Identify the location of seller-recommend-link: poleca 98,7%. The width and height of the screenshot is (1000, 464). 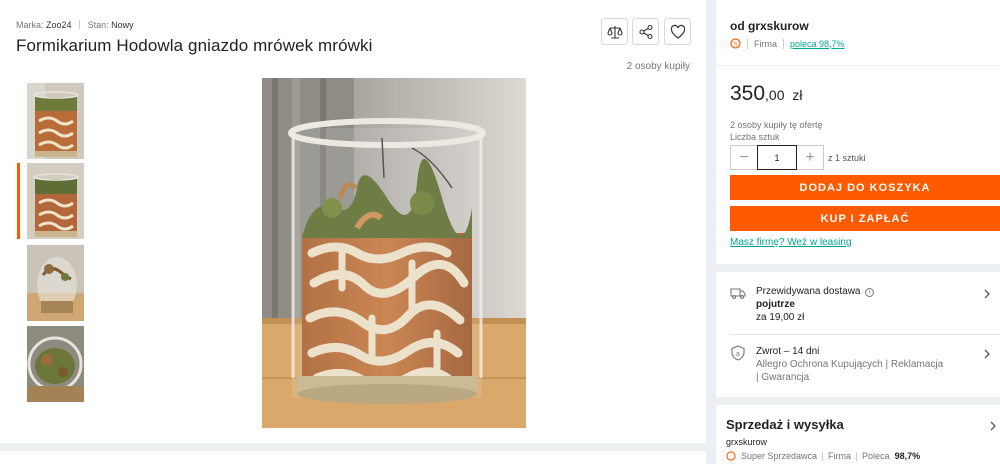
(817, 44).